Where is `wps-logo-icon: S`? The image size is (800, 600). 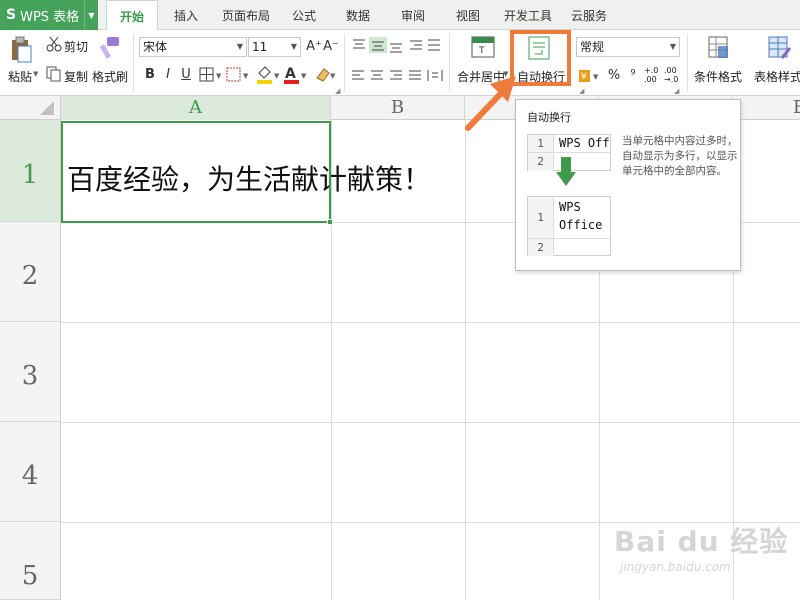 wps-logo-icon: S is located at coordinates (11, 15).